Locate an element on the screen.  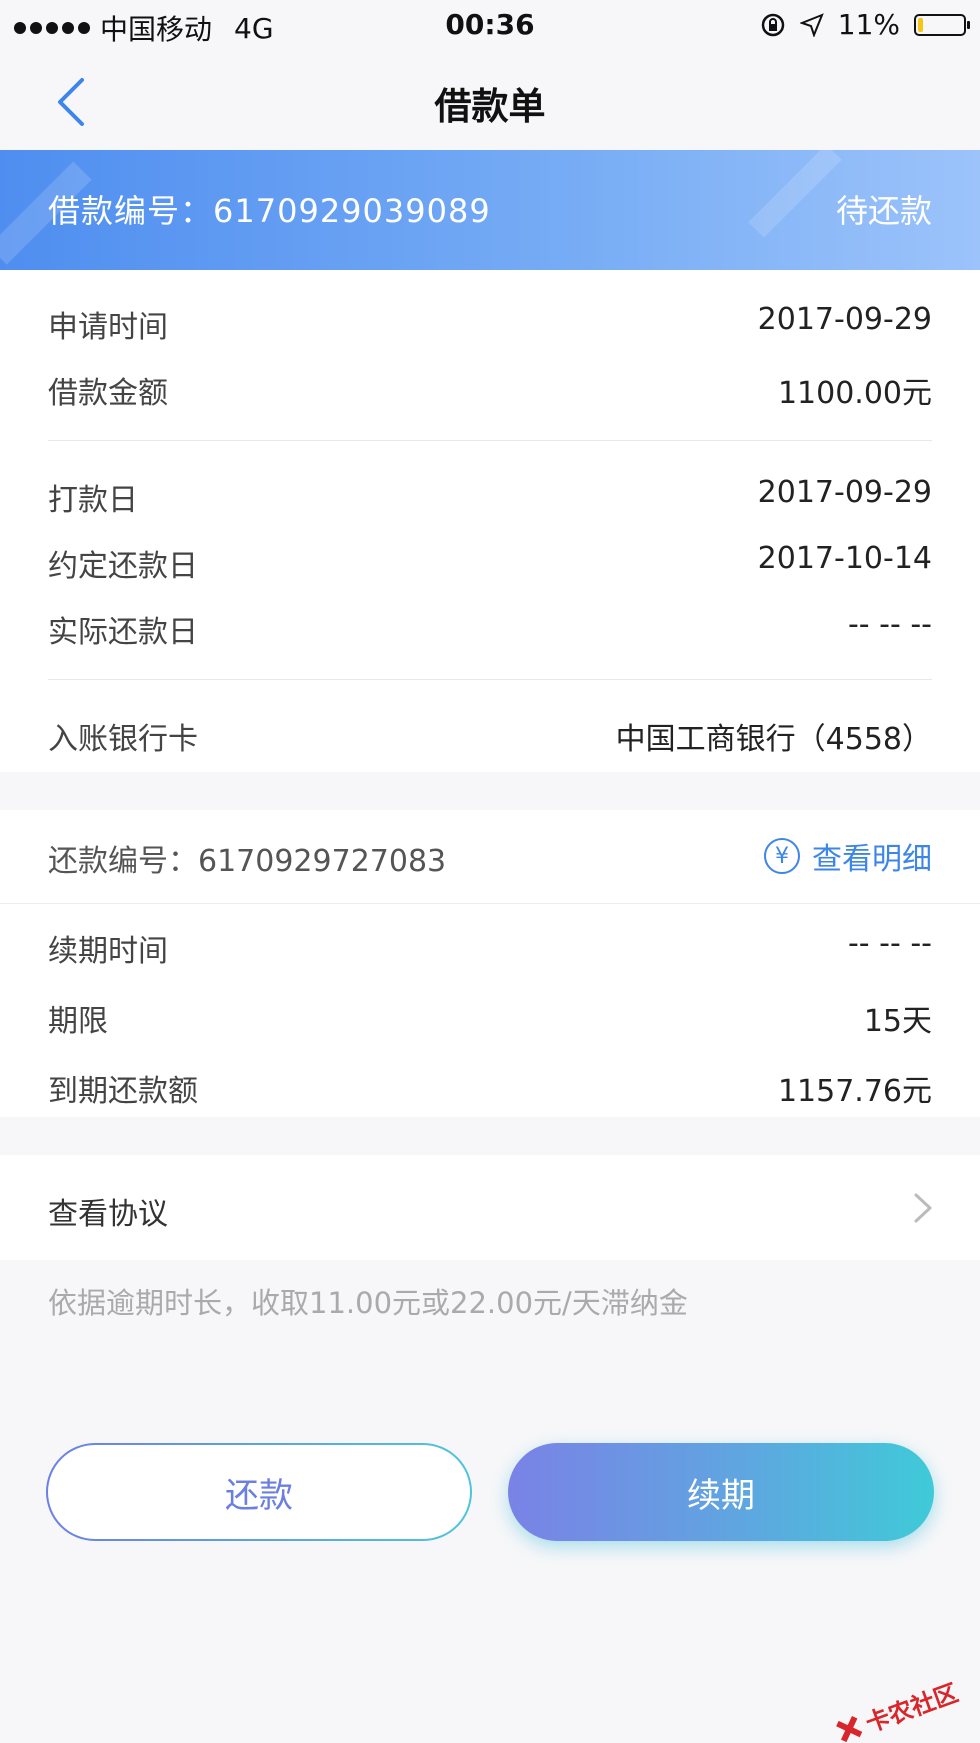
watermark: 卡农社区 is located at coordinates (896, 1708).